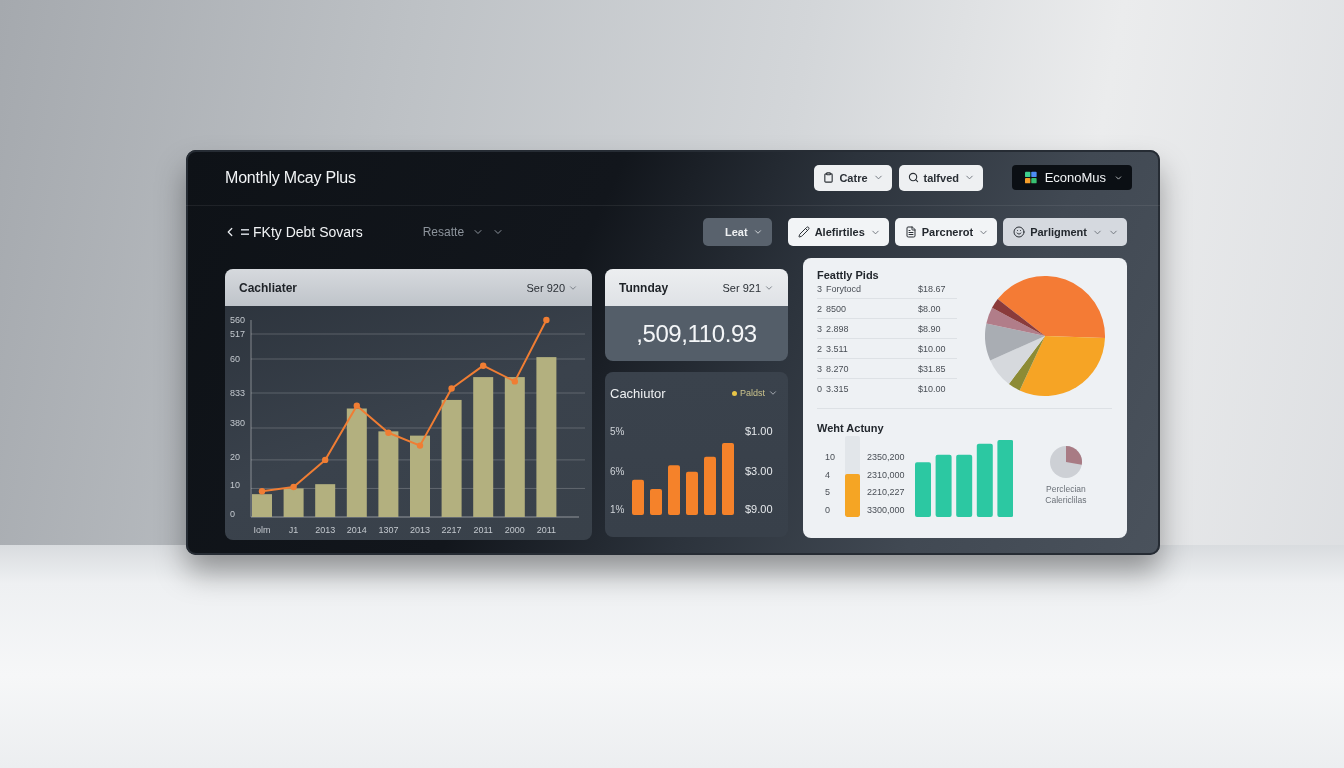 The height and width of the screenshot is (768, 1344). What do you see at coordinates (1019, 232) in the screenshot?
I see `smile-icon` at bounding box center [1019, 232].